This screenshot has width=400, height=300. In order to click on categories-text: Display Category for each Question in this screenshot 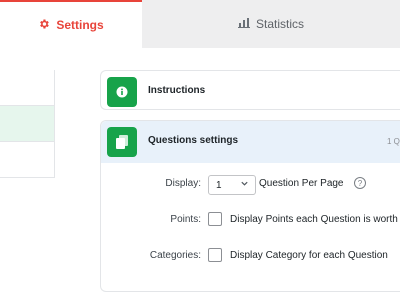, I will do `click(309, 255)`.